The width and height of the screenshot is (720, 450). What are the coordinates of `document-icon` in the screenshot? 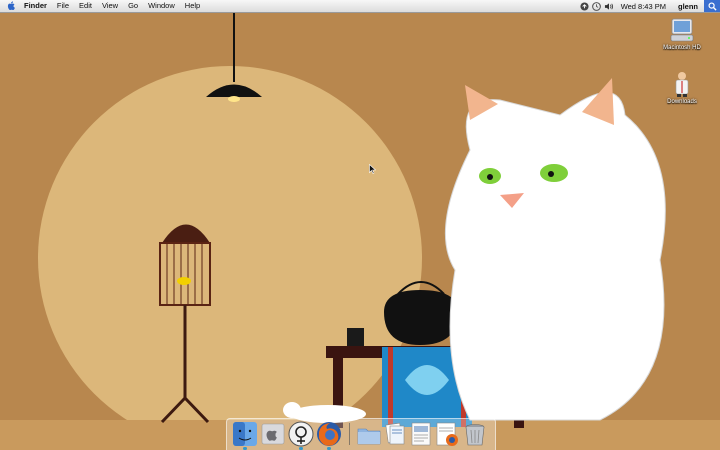 It's located at (421, 434).